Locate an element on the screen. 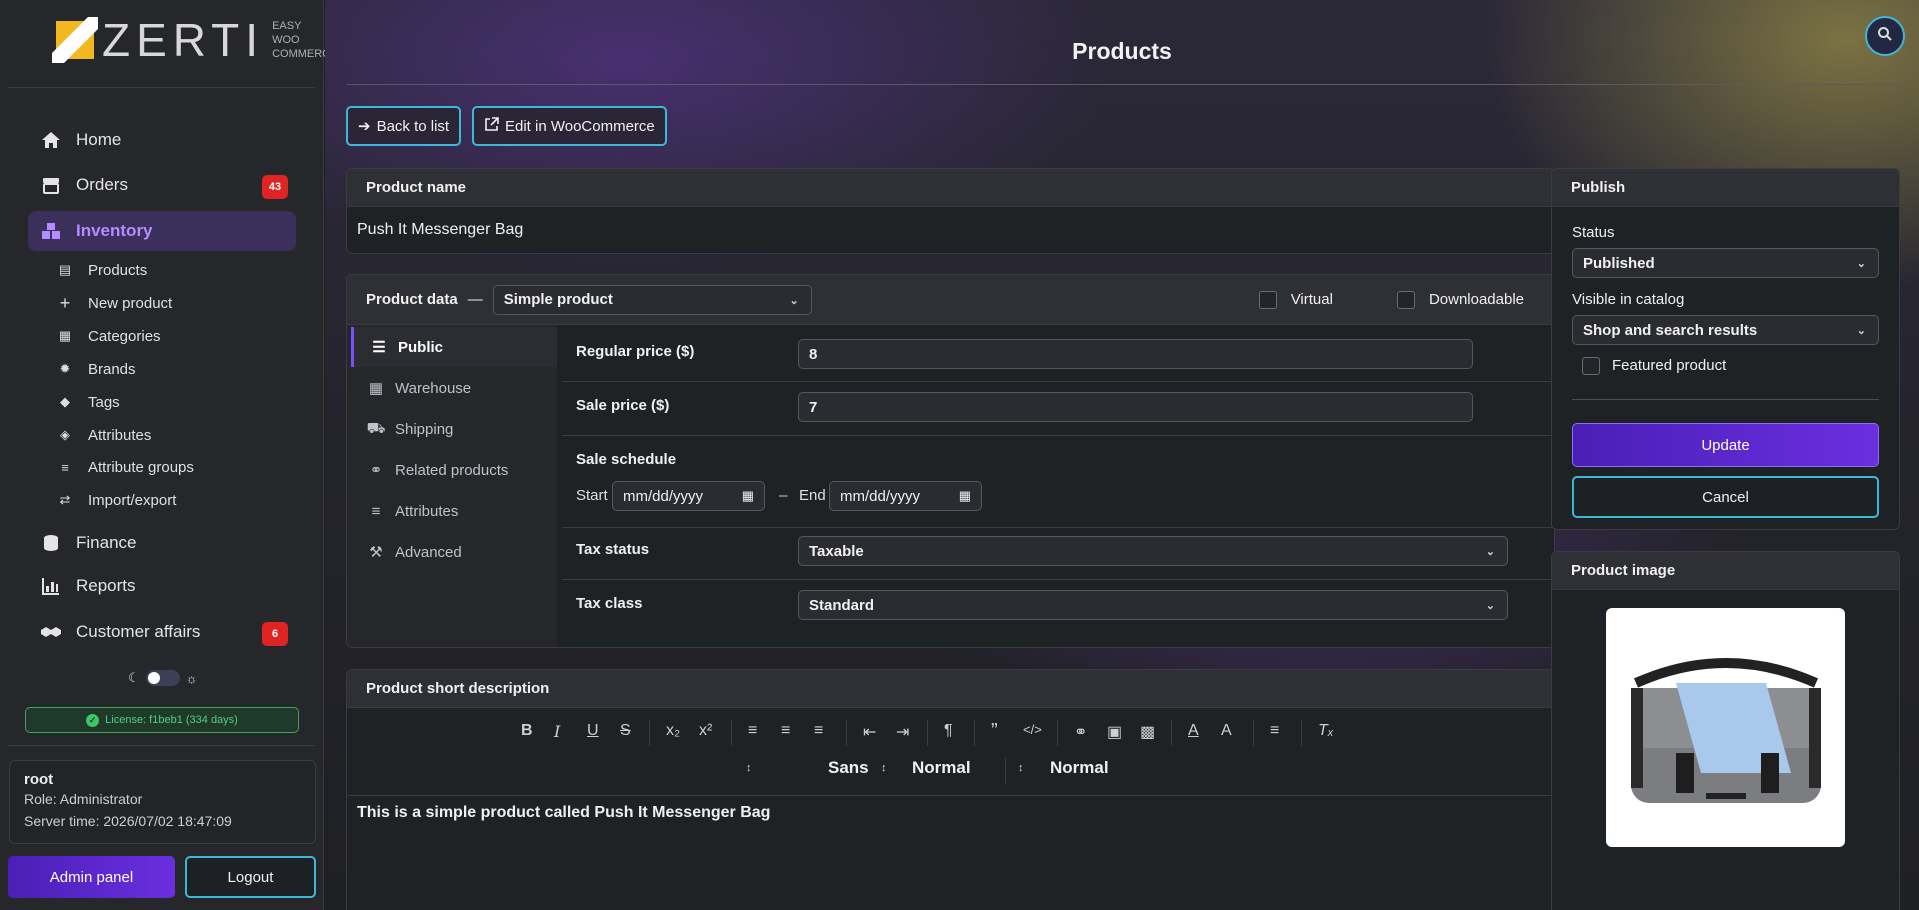 This screenshot has height=910, width=1919. tab-advanced: ⚒ Advanced is located at coordinates (454, 552).